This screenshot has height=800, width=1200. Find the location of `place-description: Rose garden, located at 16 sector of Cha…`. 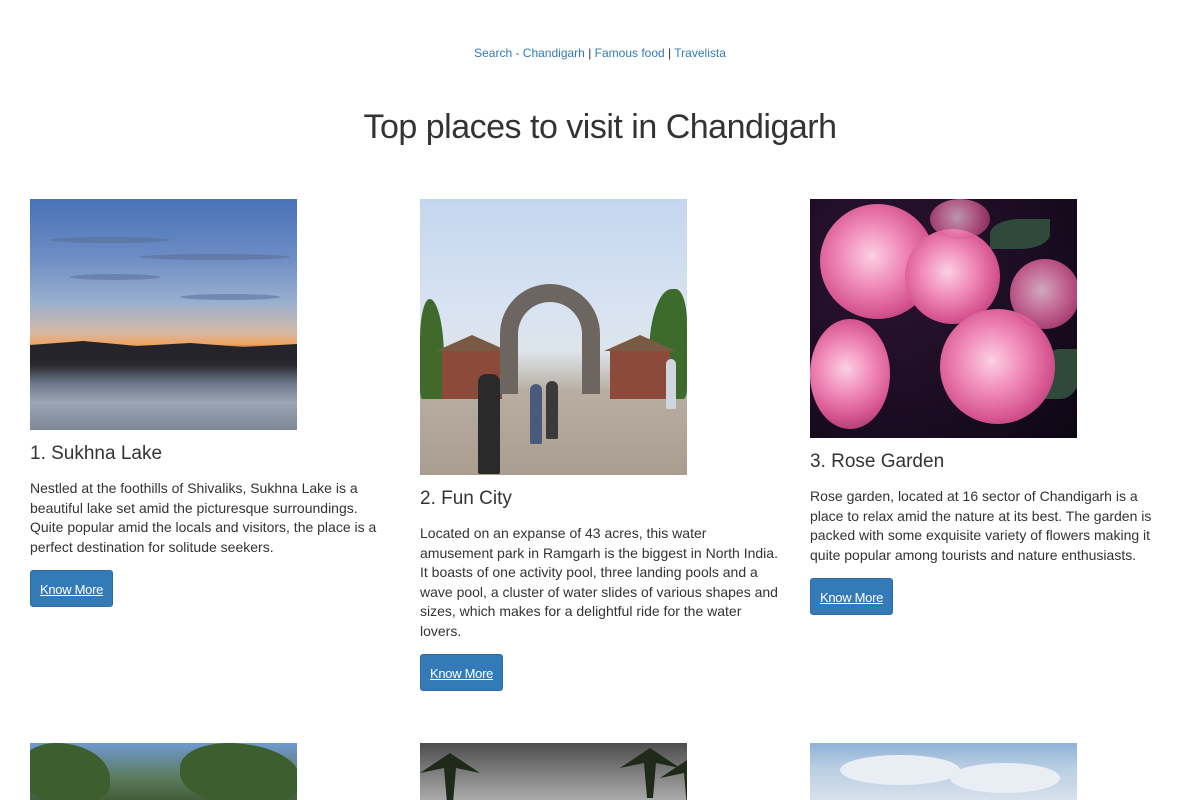

place-description: Rose garden, located at 16 sector of Cha… is located at coordinates (981, 525).